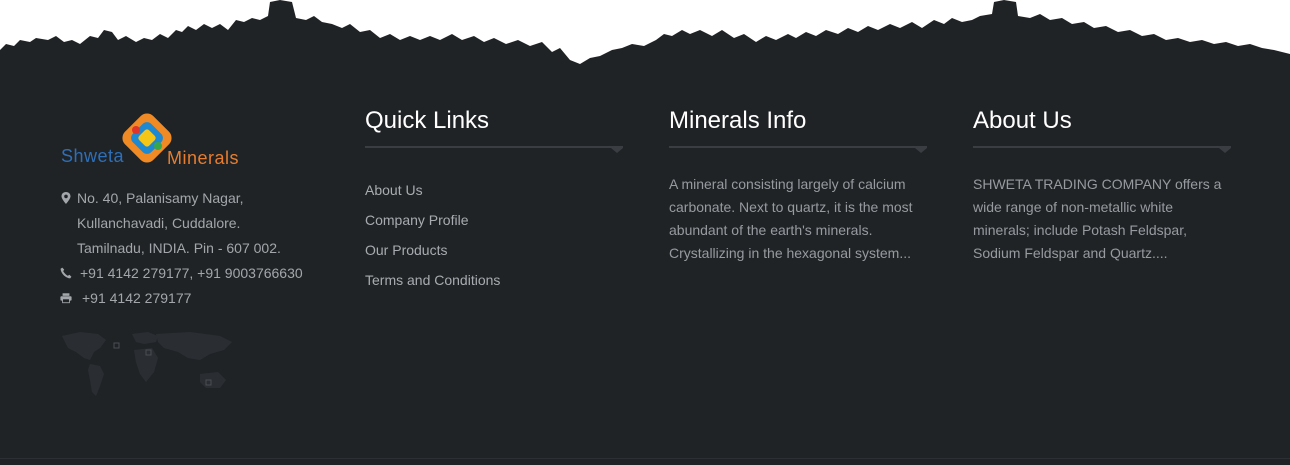  Describe the element at coordinates (147, 364) in the screenshot. I see `world-map-graphic` at that location.